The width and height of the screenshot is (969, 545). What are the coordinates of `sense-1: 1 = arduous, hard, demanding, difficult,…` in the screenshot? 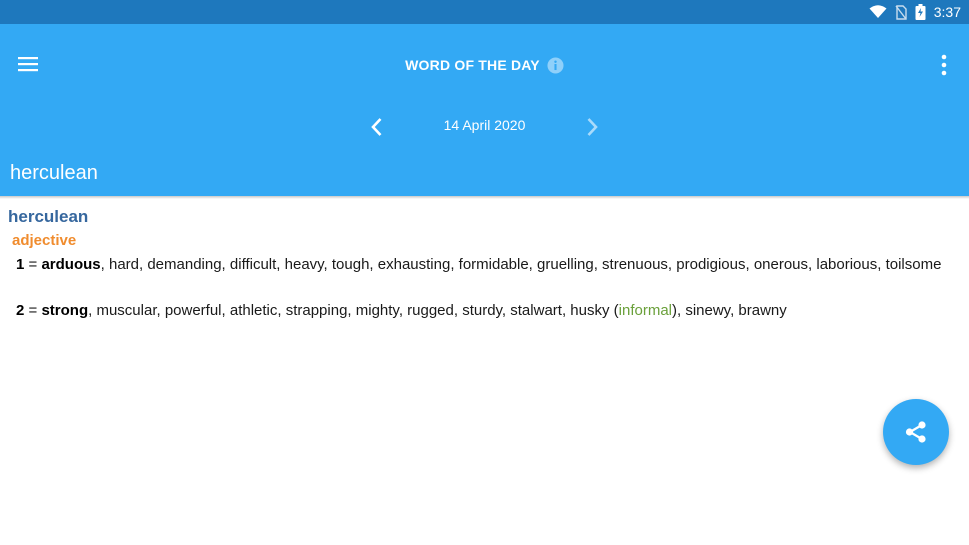 It's located at (483, 264).